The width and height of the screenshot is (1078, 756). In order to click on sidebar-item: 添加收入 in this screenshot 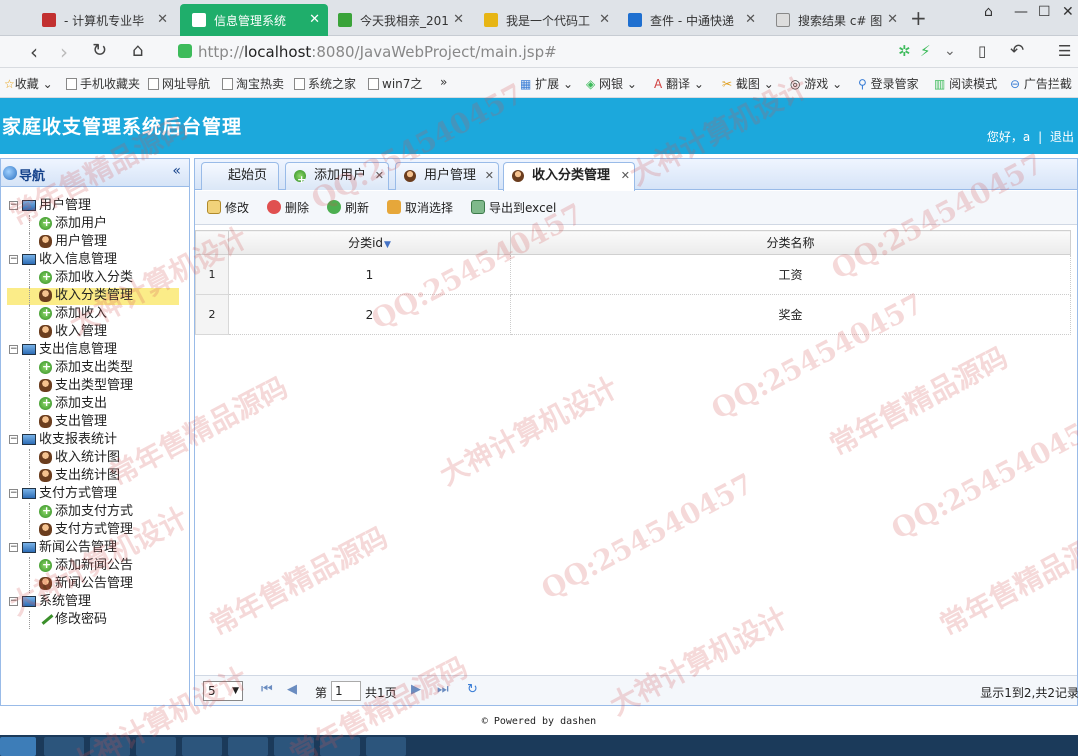, I will do `click(95, 313)`.